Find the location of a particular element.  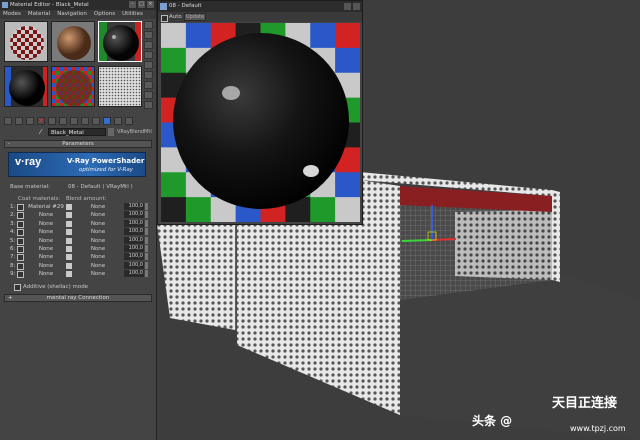

put-to-scene-button is located at coordinates (19, 121).